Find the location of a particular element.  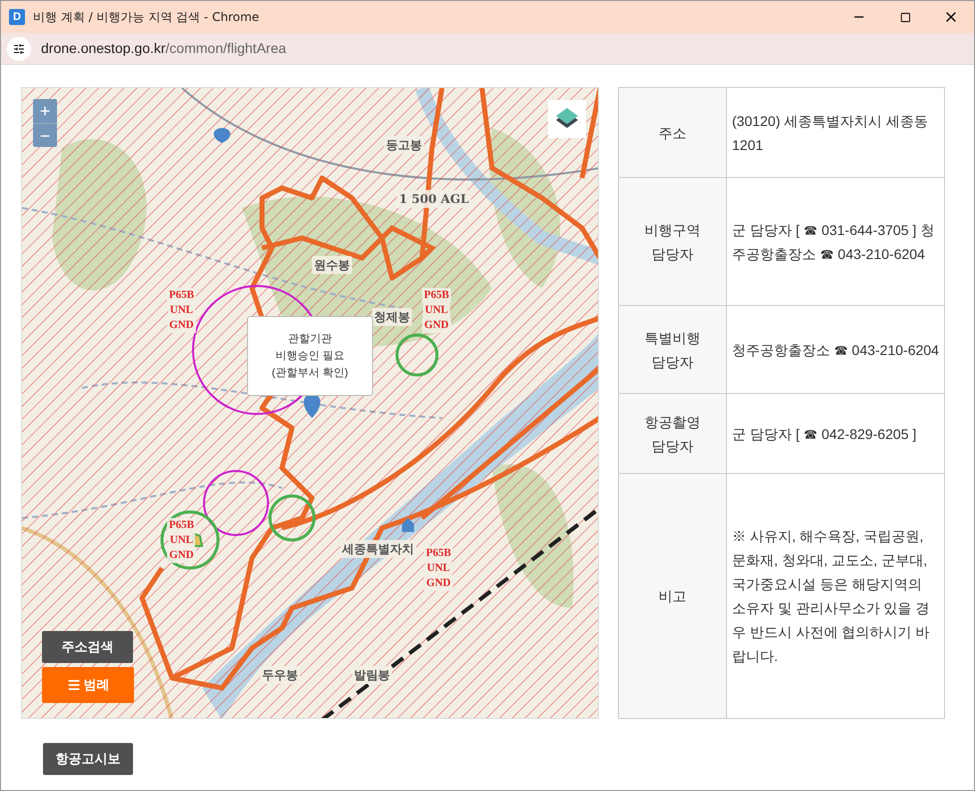

window-title: 비행 계획 / 비행가능 지역 검색 - Chrome is located at coordinates (146, 17).